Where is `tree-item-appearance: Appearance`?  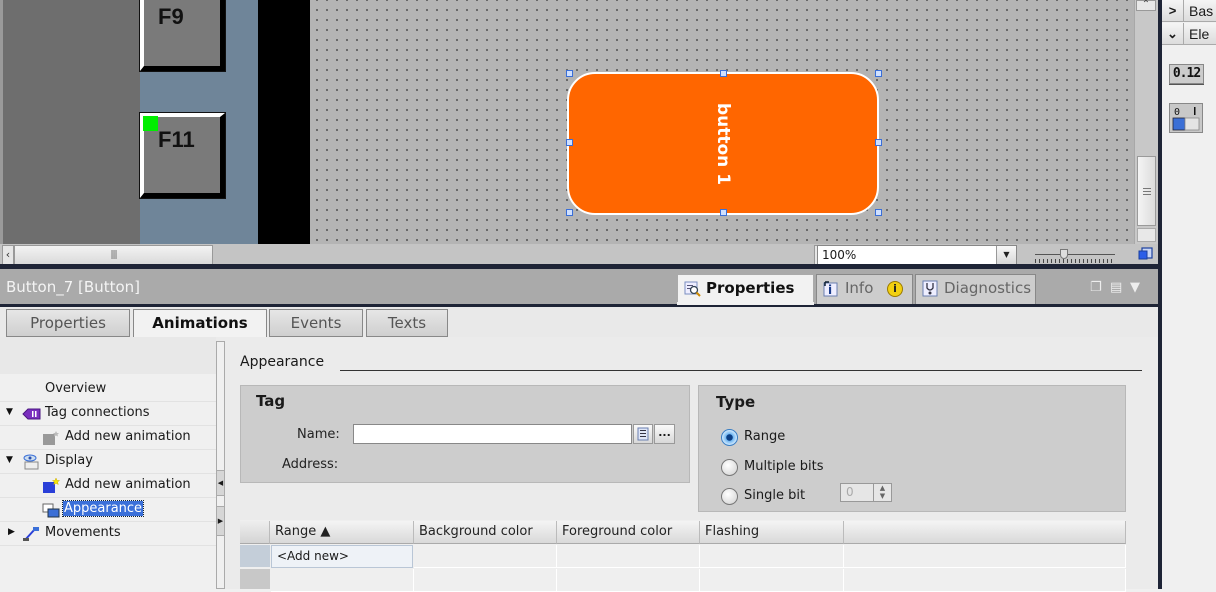 tree-item-appearance: Appearance is located at coordinates (108, 510).